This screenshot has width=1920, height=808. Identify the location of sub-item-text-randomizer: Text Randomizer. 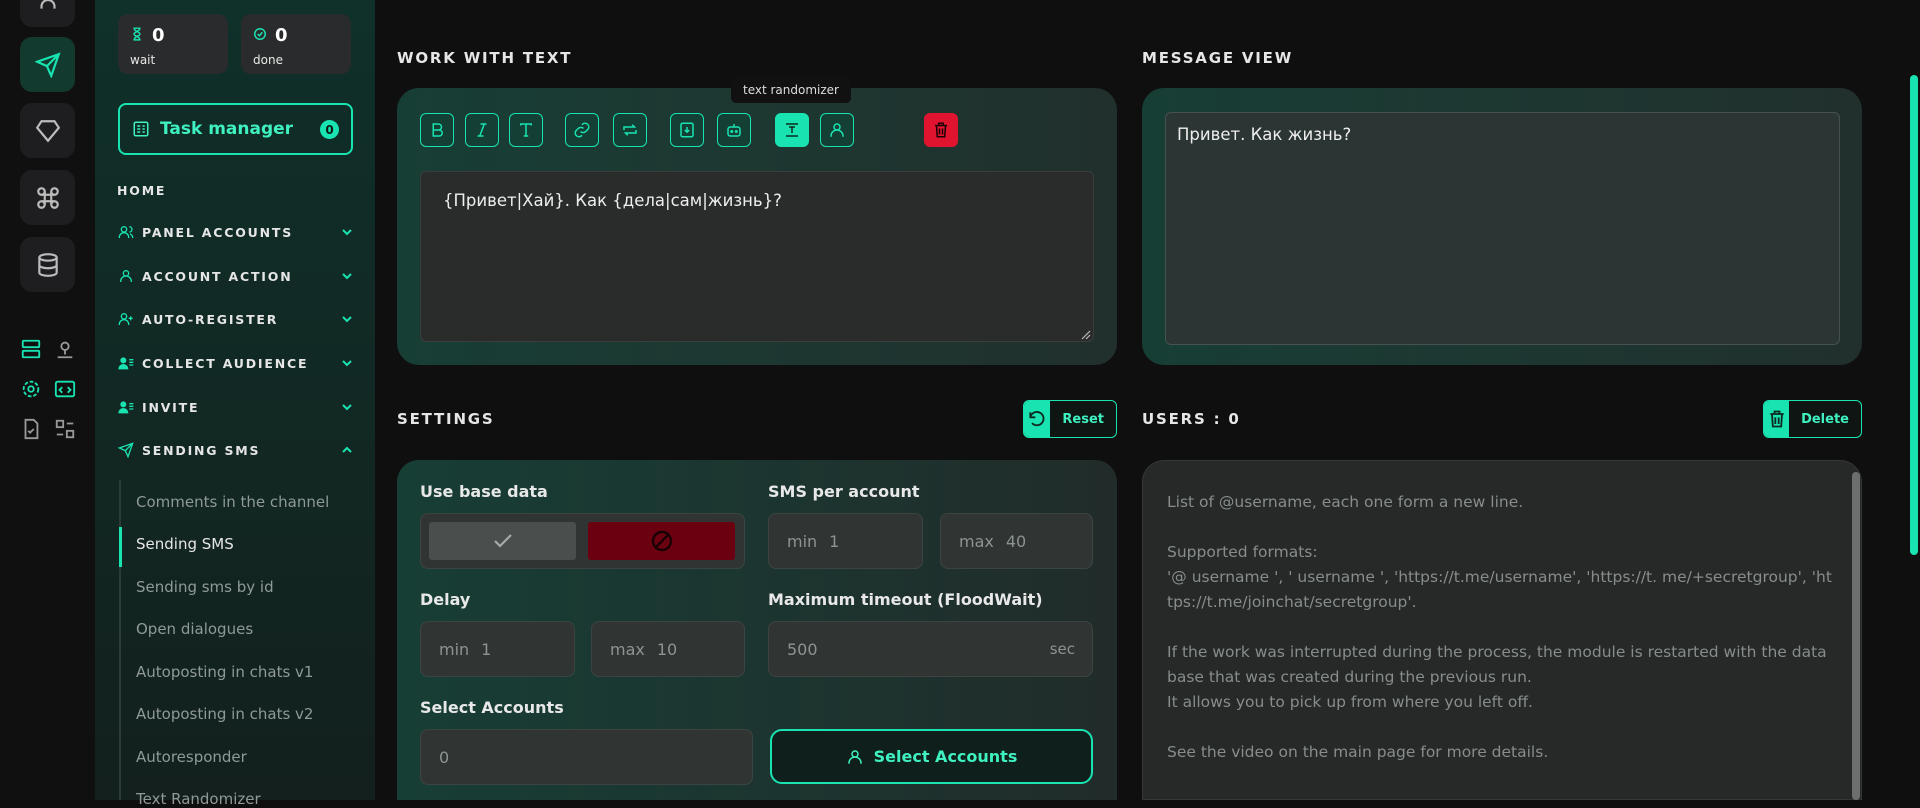
(198, 799).